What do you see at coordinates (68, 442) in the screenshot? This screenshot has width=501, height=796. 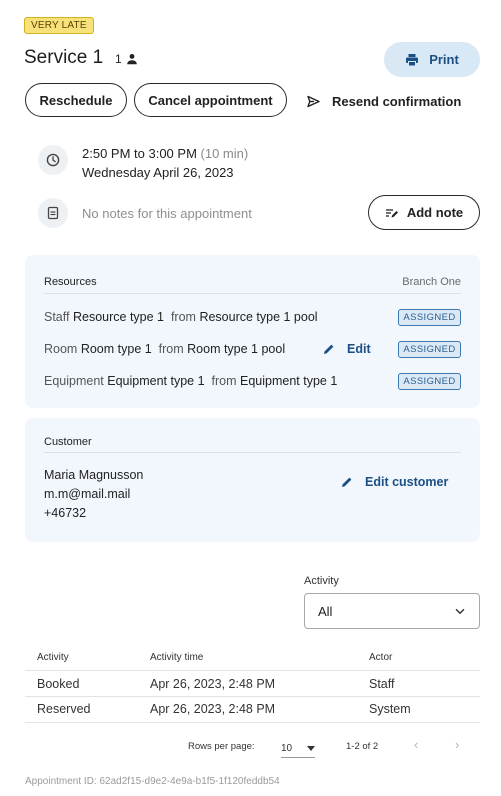 I see `customer-heading: Customer` at bounding box center [68, 442].